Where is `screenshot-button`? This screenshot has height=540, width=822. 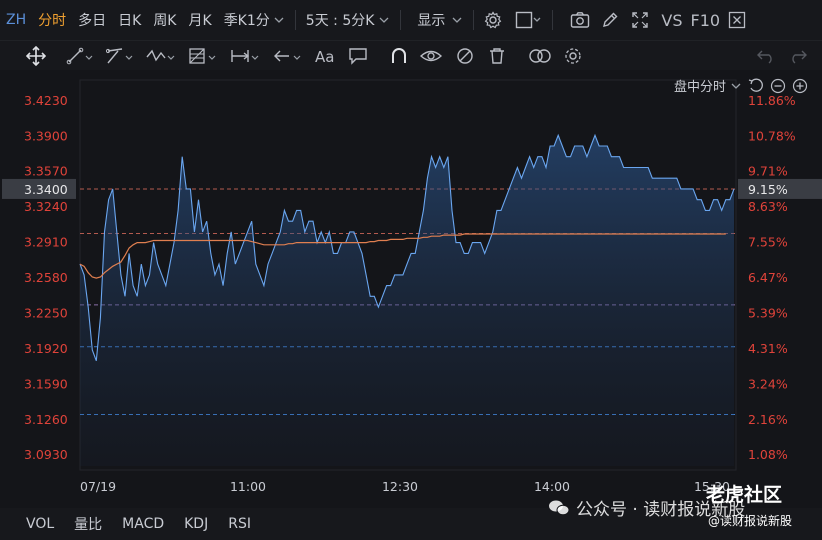
screenshot-button is located at coordinates (580, 20).